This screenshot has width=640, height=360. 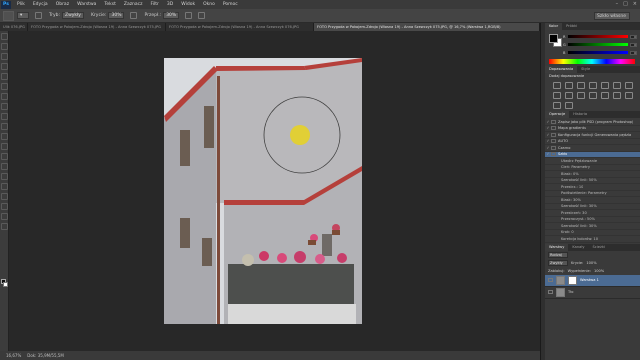 I want to click on color-slider-b: B 0, so click(x=600, y=52).